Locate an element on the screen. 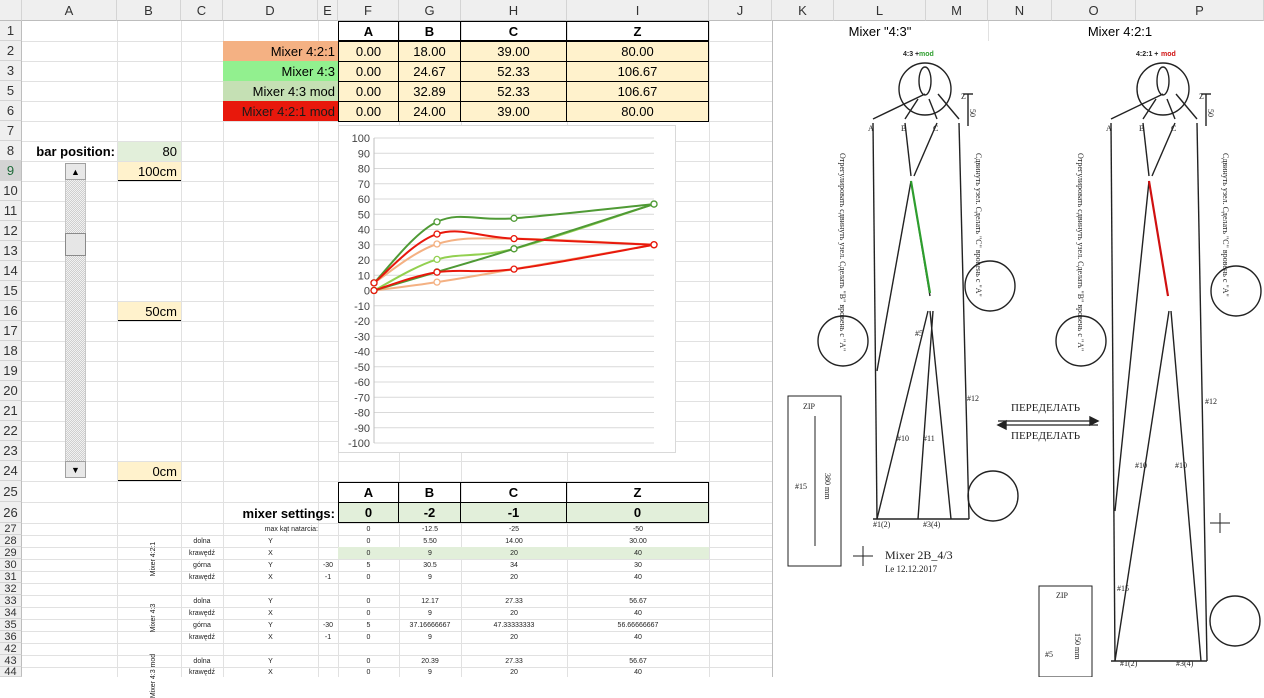  mixer-value: 32.89 is located at coordinates (429, 91).